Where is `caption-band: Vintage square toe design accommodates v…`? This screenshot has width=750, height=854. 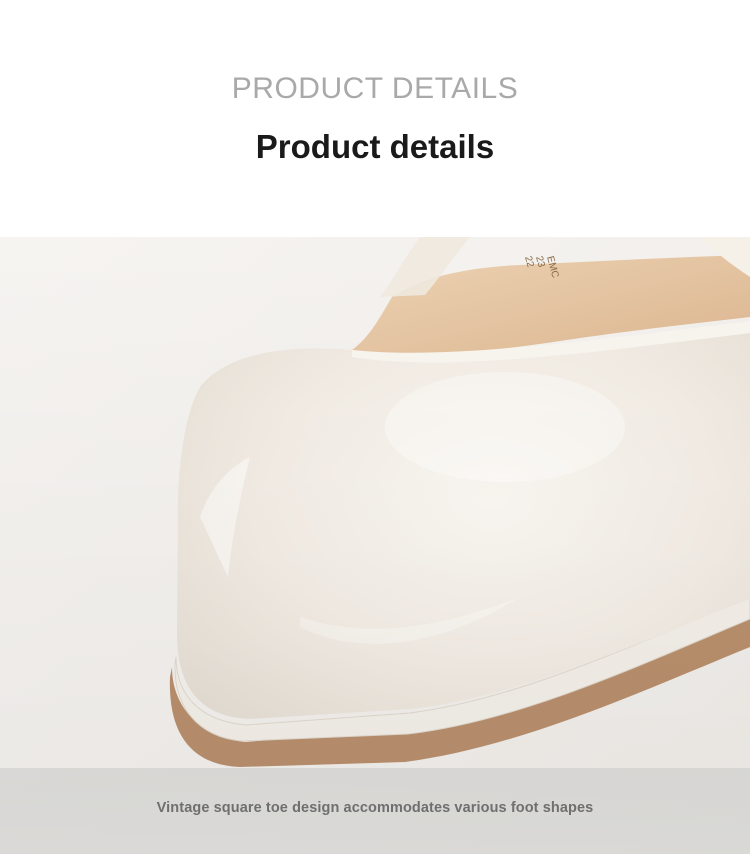
caption-band: Vintage square toe design accommodates v… is located at coordinates (375, 811).